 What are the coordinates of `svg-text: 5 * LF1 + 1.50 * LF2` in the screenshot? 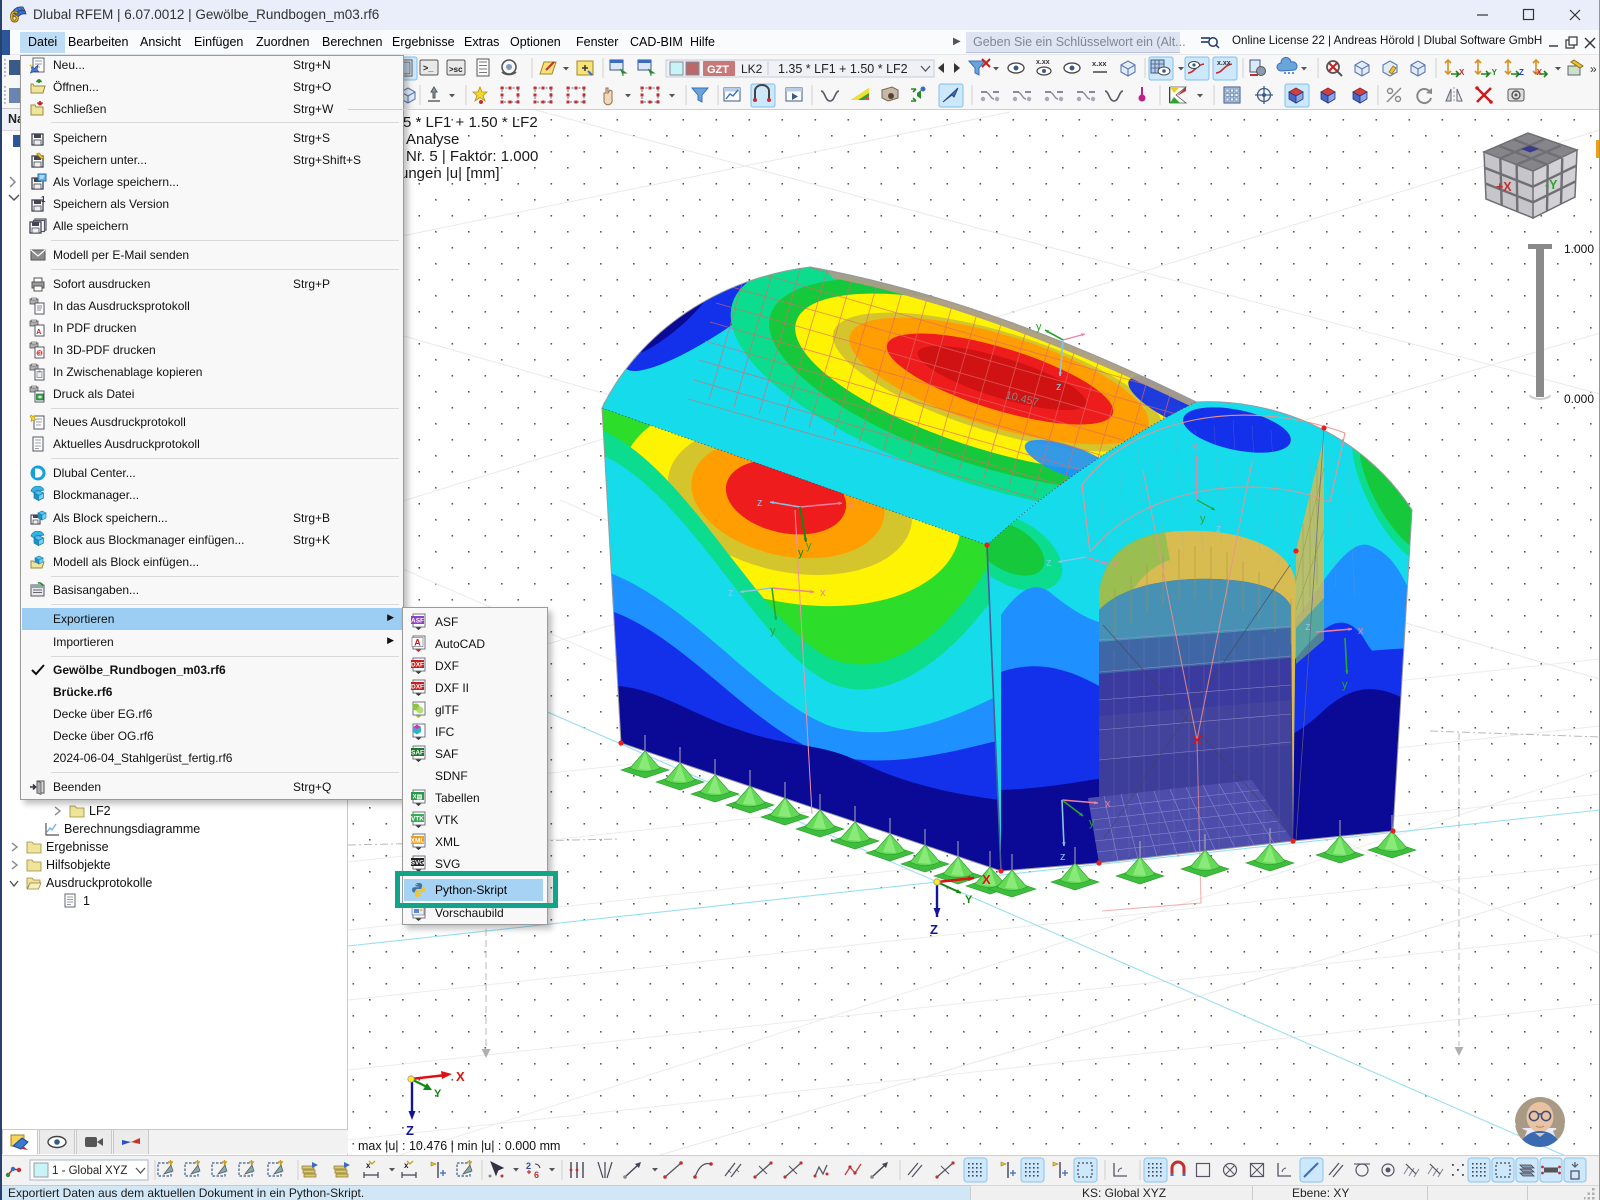 It's located at (470, 122).